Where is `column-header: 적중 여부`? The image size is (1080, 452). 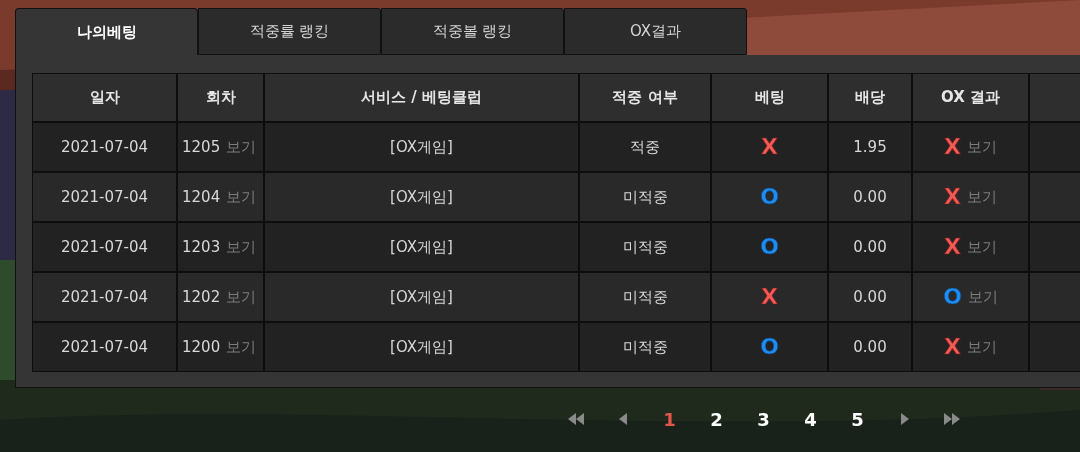 column-header: 적중 여부 is located at coordinates (645, 97).